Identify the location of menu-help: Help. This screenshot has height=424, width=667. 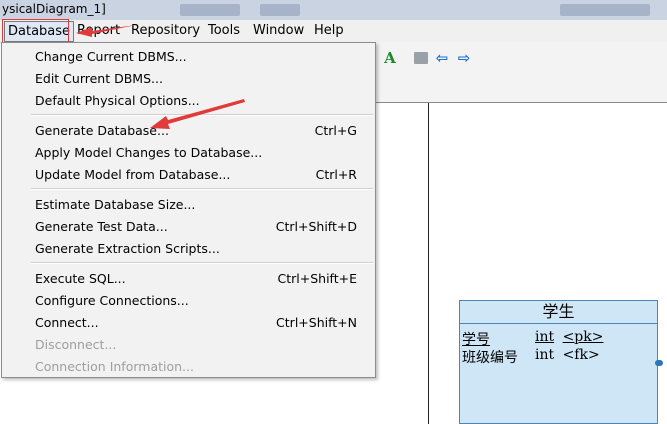
(329, 30).